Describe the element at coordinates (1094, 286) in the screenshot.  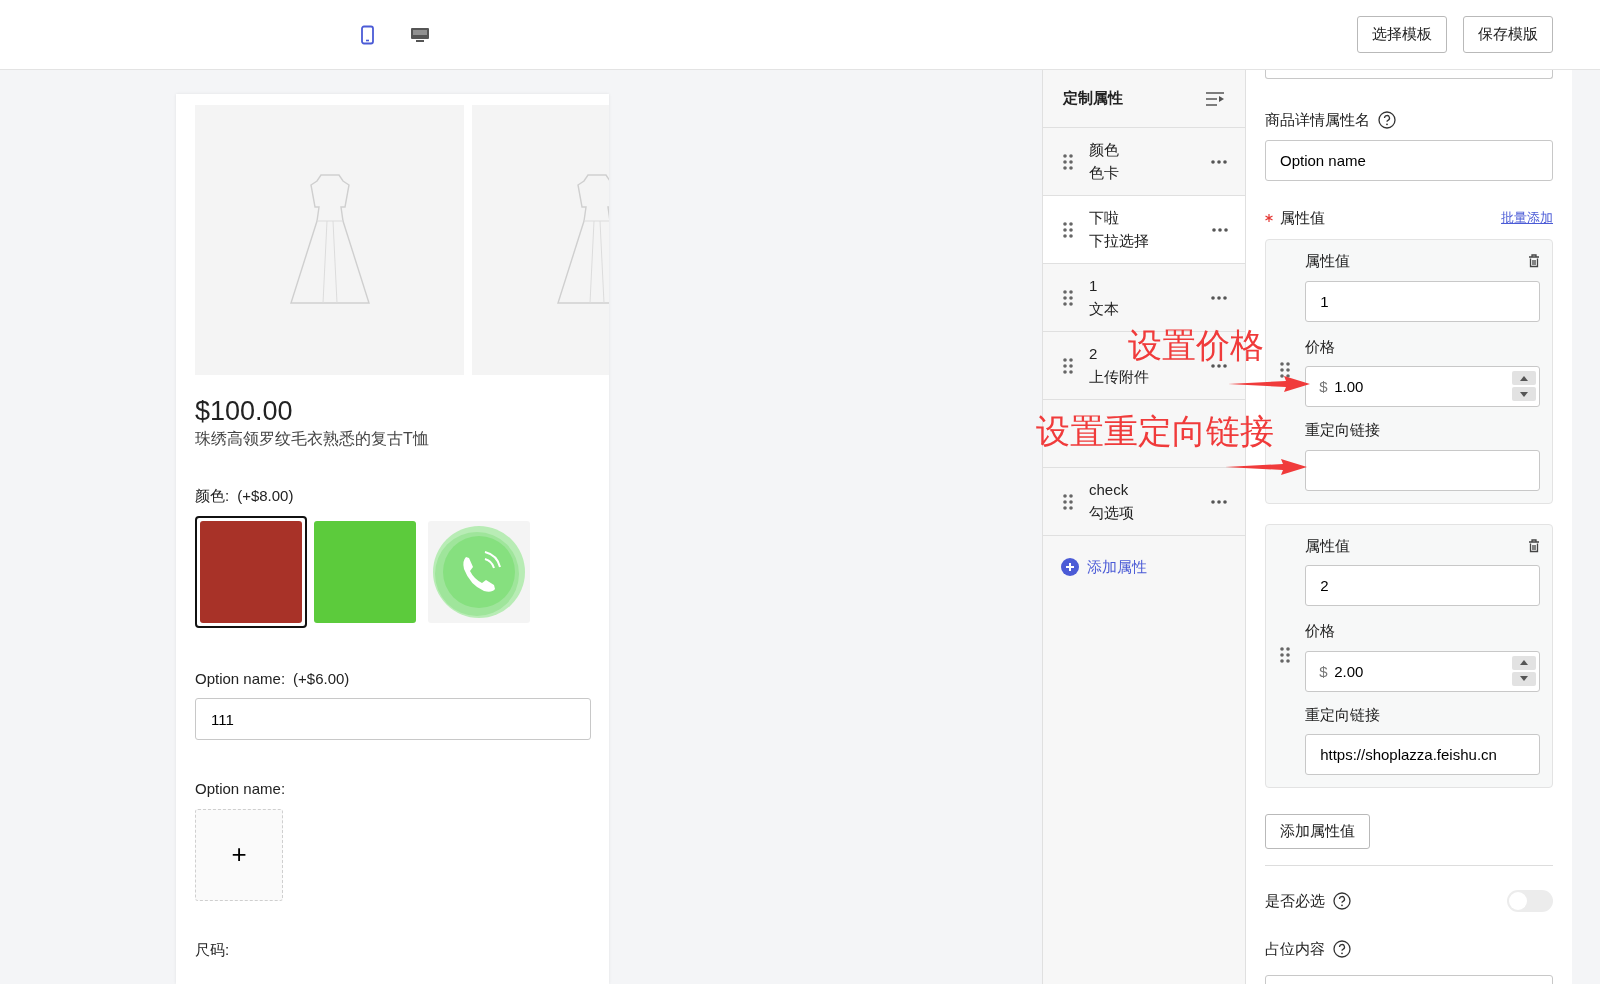
I see `attribute-name: 1` at that location.